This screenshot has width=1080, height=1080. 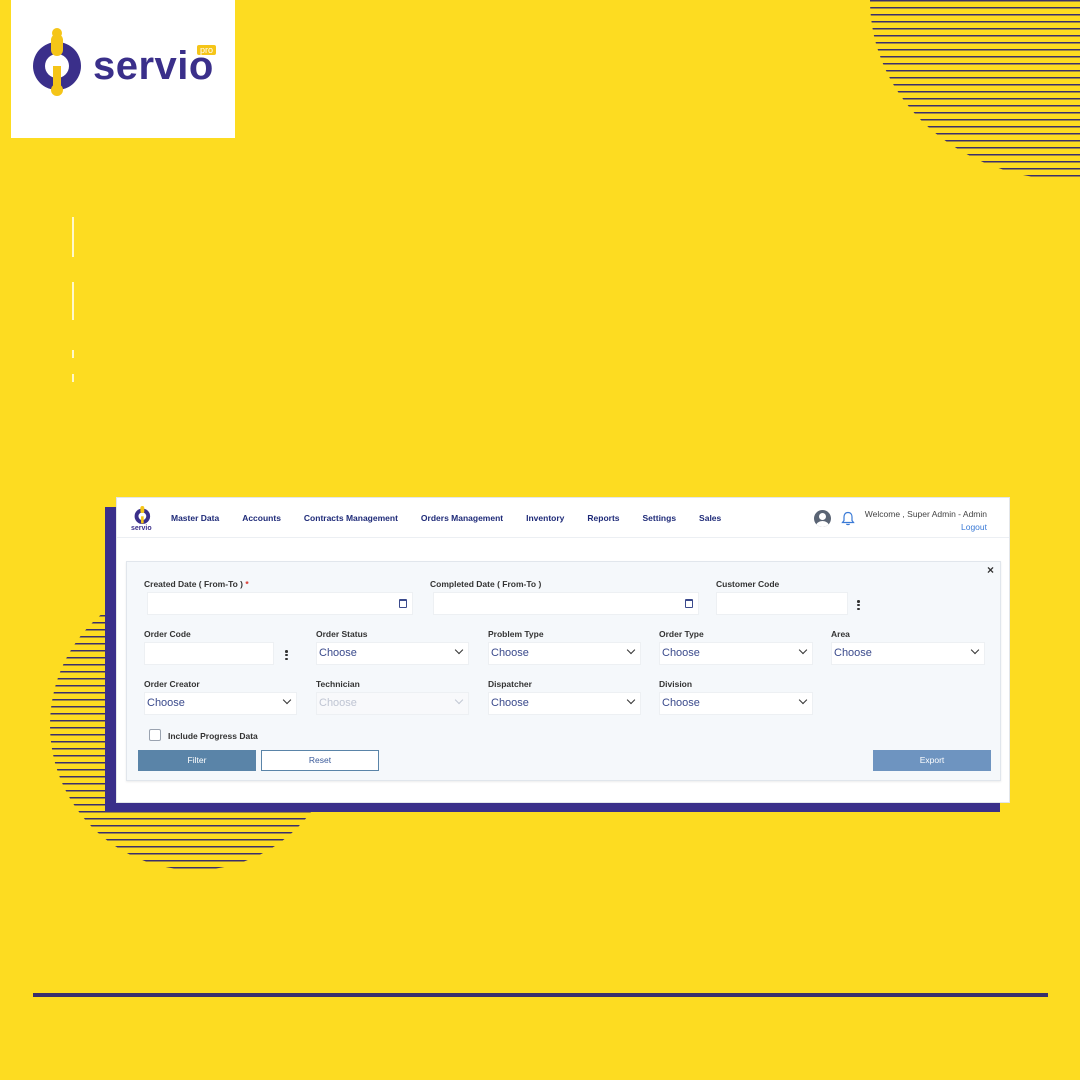 I want to click on order-code-input, so click(x=209, y=653).